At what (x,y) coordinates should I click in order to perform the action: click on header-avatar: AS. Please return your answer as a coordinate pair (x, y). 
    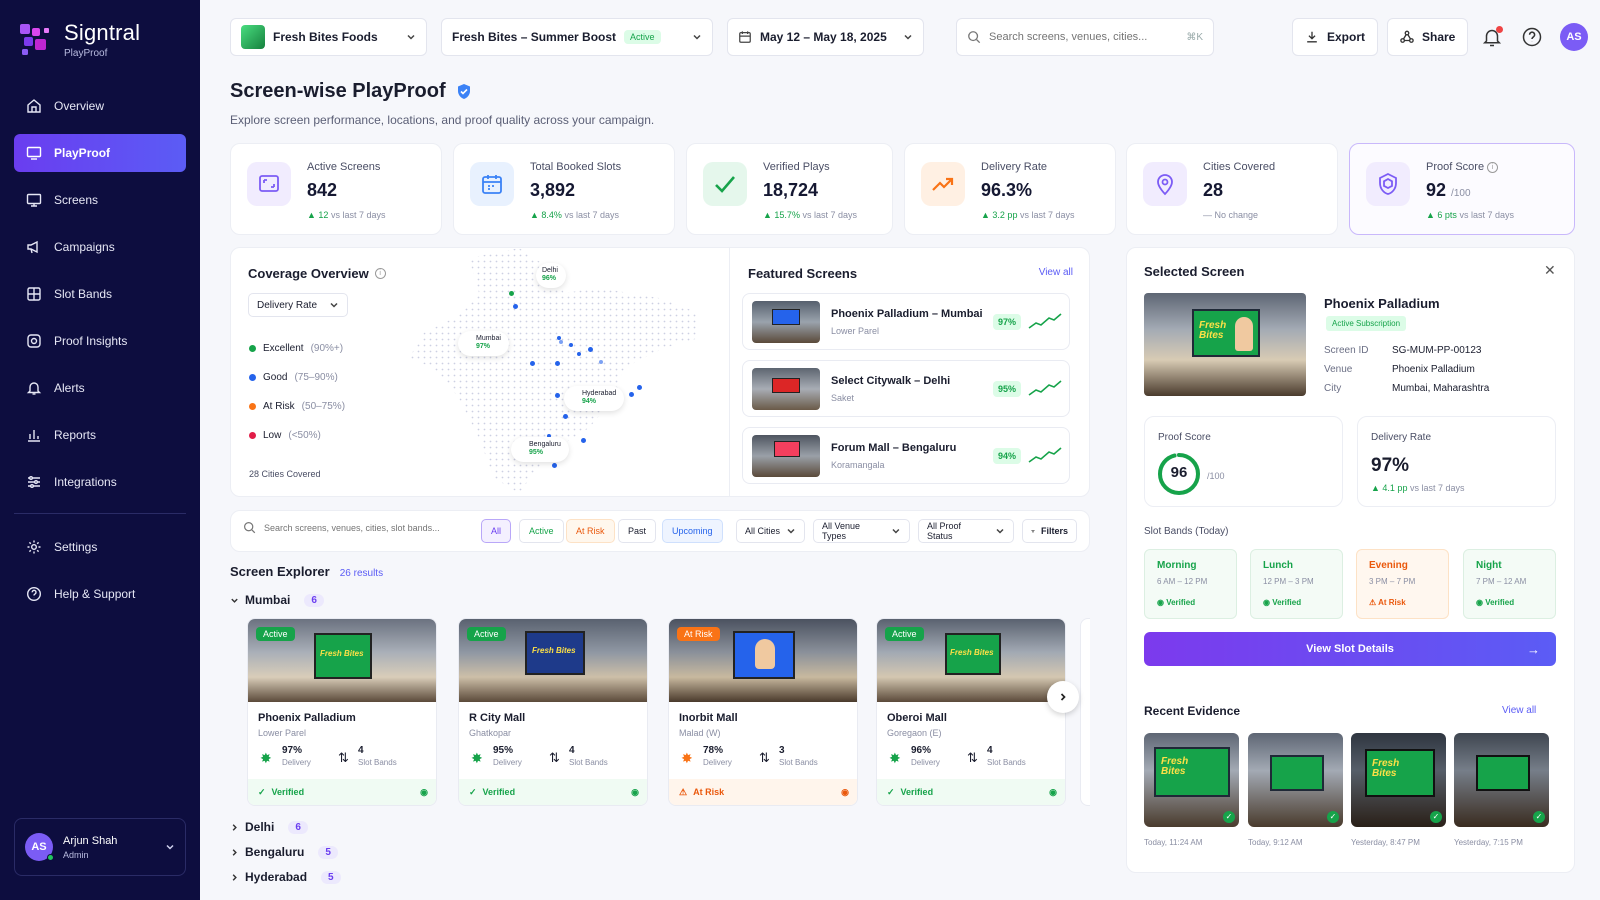
    Looking at the image, I should click on (1574, 37).